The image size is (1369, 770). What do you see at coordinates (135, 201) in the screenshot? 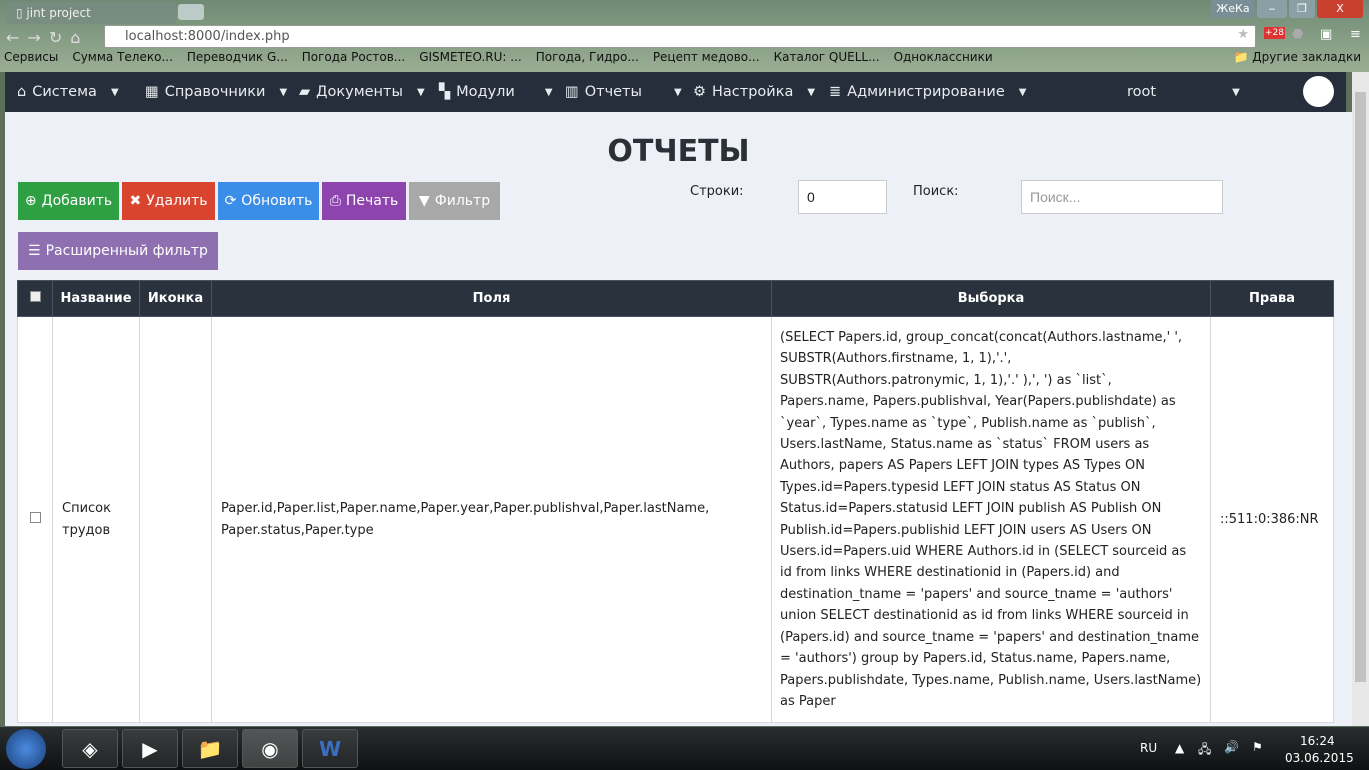
I see `x-icon: ✖` at bounding box center [135, 201].